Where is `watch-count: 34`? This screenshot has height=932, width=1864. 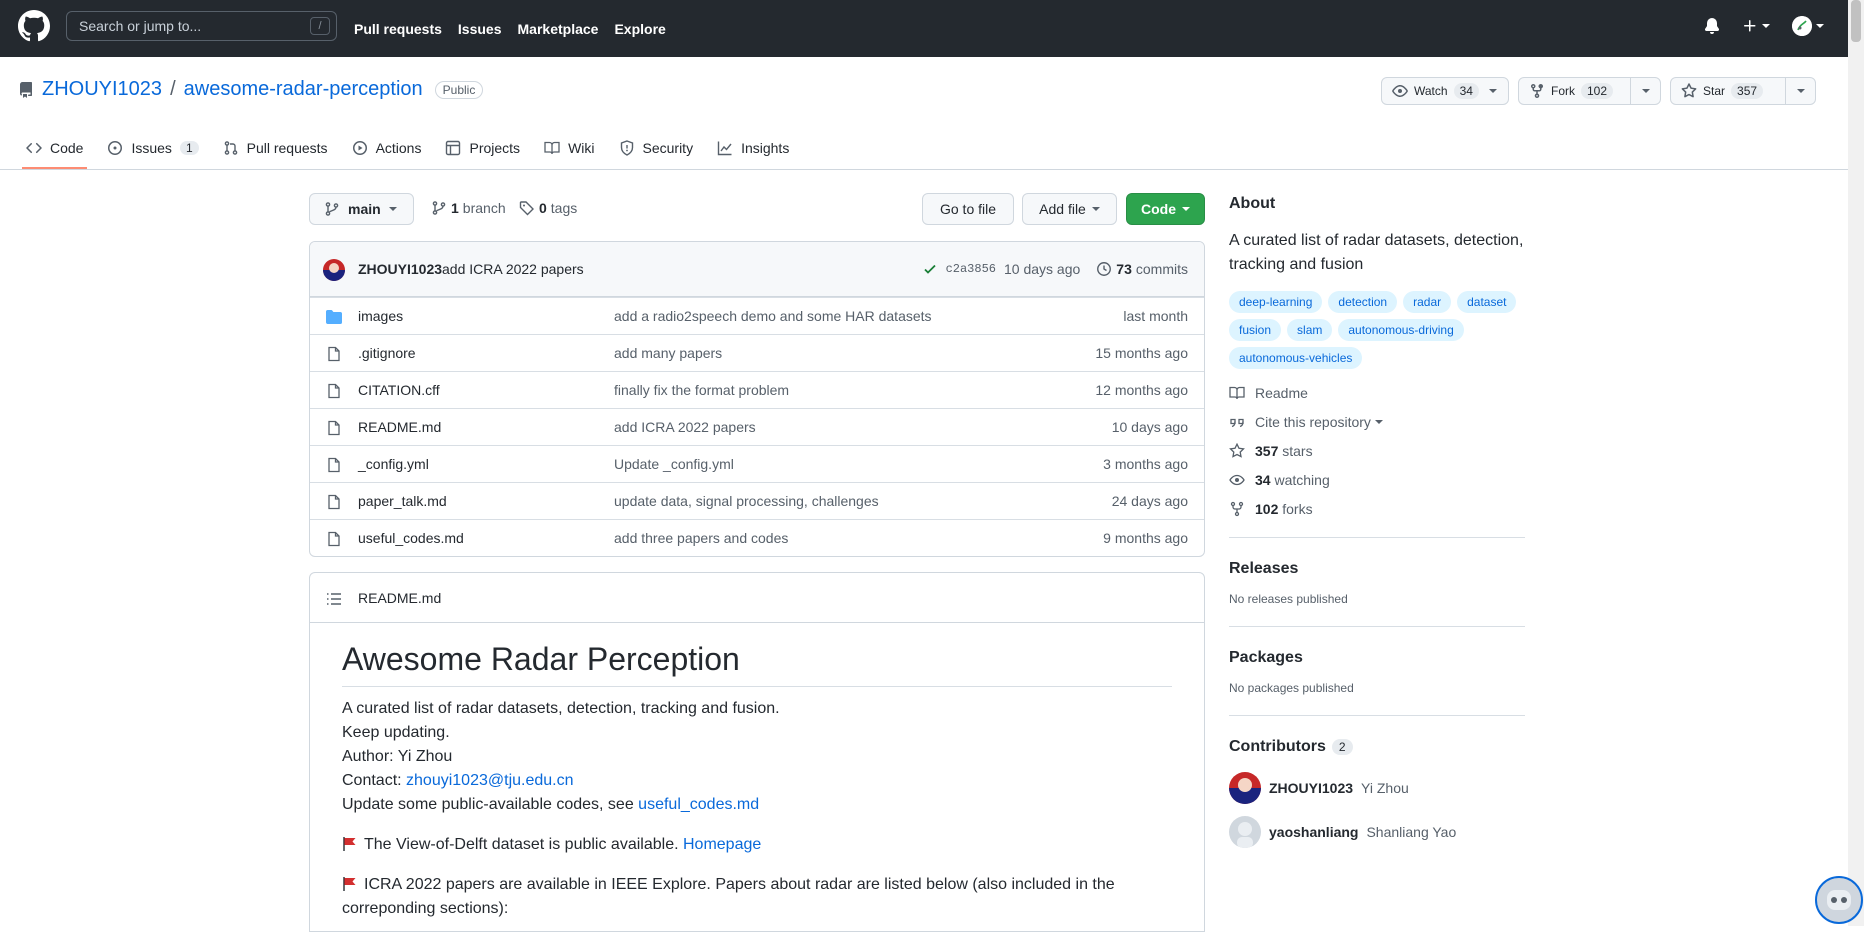 watch-count: 34 is located at coordinates (1466, 91).